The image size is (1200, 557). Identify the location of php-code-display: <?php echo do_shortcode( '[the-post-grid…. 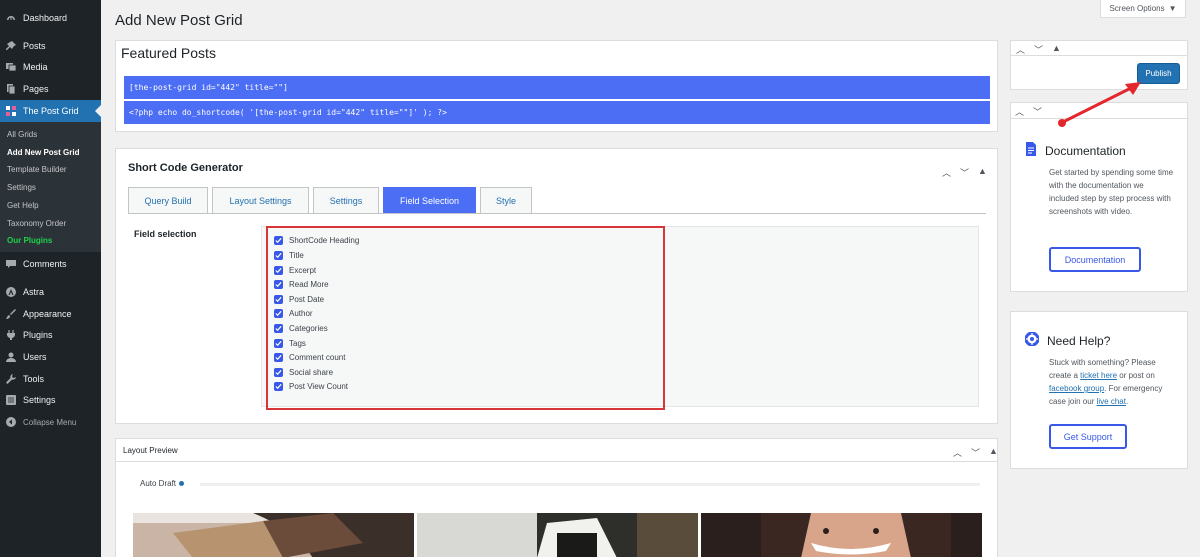
(557, 112).